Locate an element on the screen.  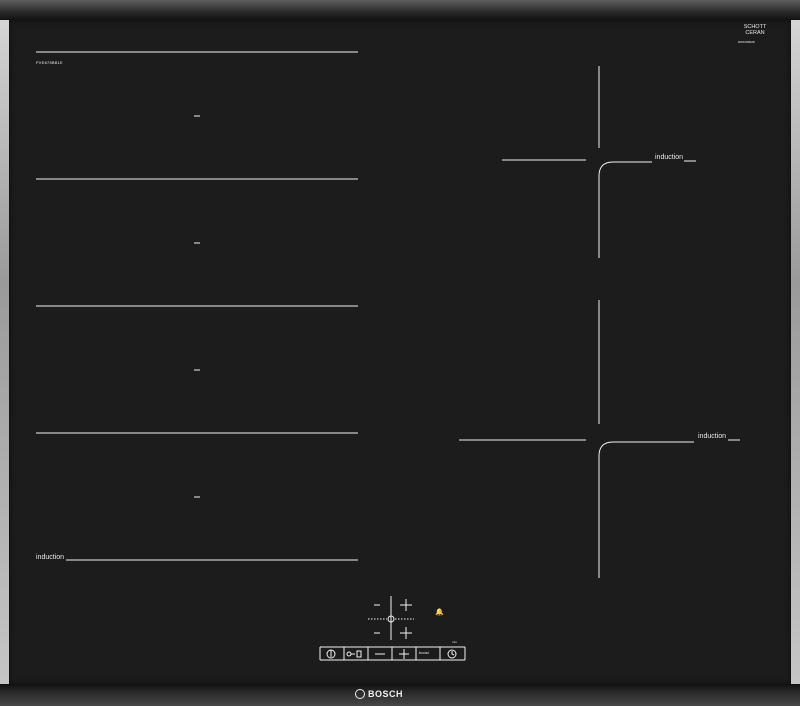
model-code: PXE675BB1E is located at coordinates (49, 62).